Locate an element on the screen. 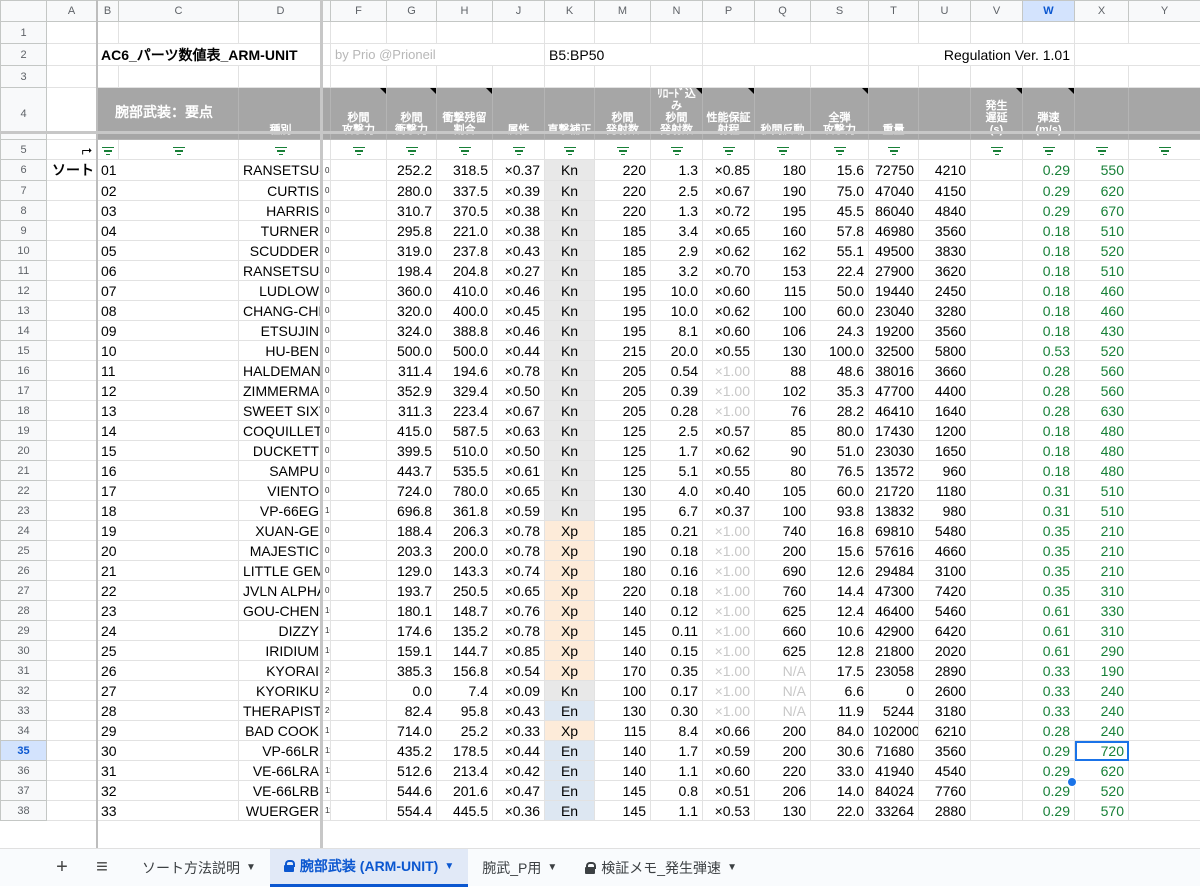 Image resolution: width=1200 pixels, height=887 pixels. impact-per-sec: 410.0 is located at coordinates (465, 291).